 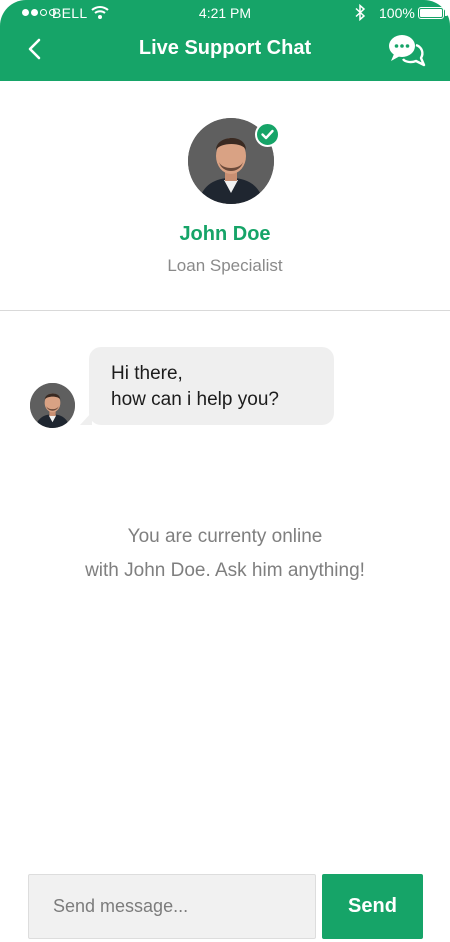 What do you see at coordinates (225, 234) in the screenshot?
I see `agent-name: John Doe` at bounding box center [225, 234].